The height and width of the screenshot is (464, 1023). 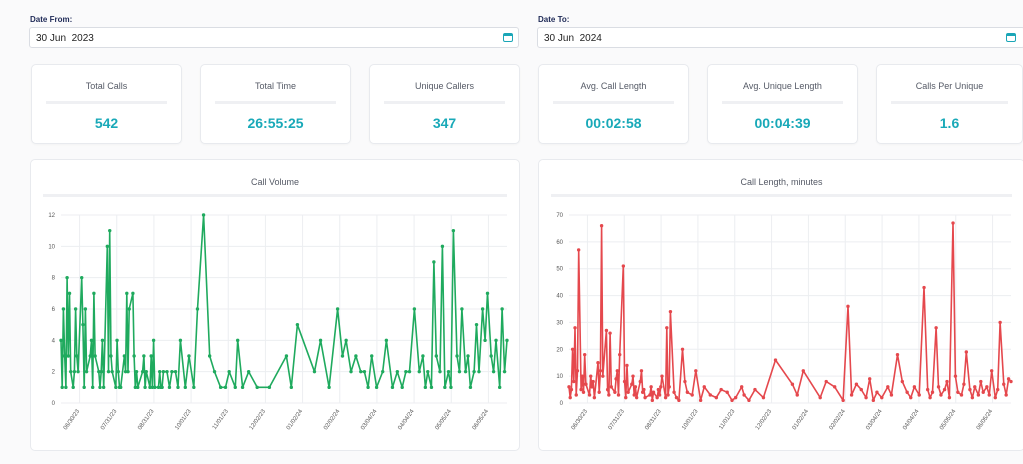 I want to click on y-tick-label: 10, so click(x=559, y=377).